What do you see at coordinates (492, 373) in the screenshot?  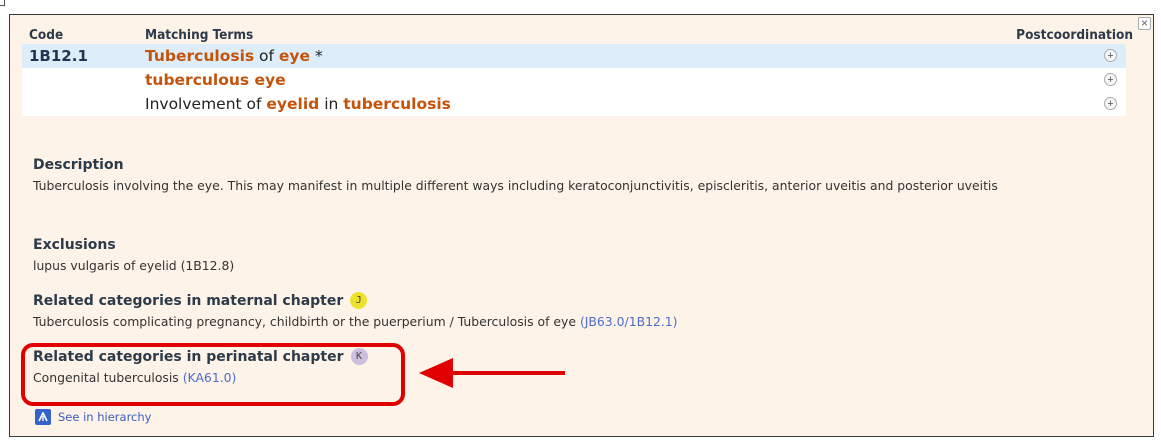 I see `red-annotation-arrow-icon` at bounding box center [492, 373].